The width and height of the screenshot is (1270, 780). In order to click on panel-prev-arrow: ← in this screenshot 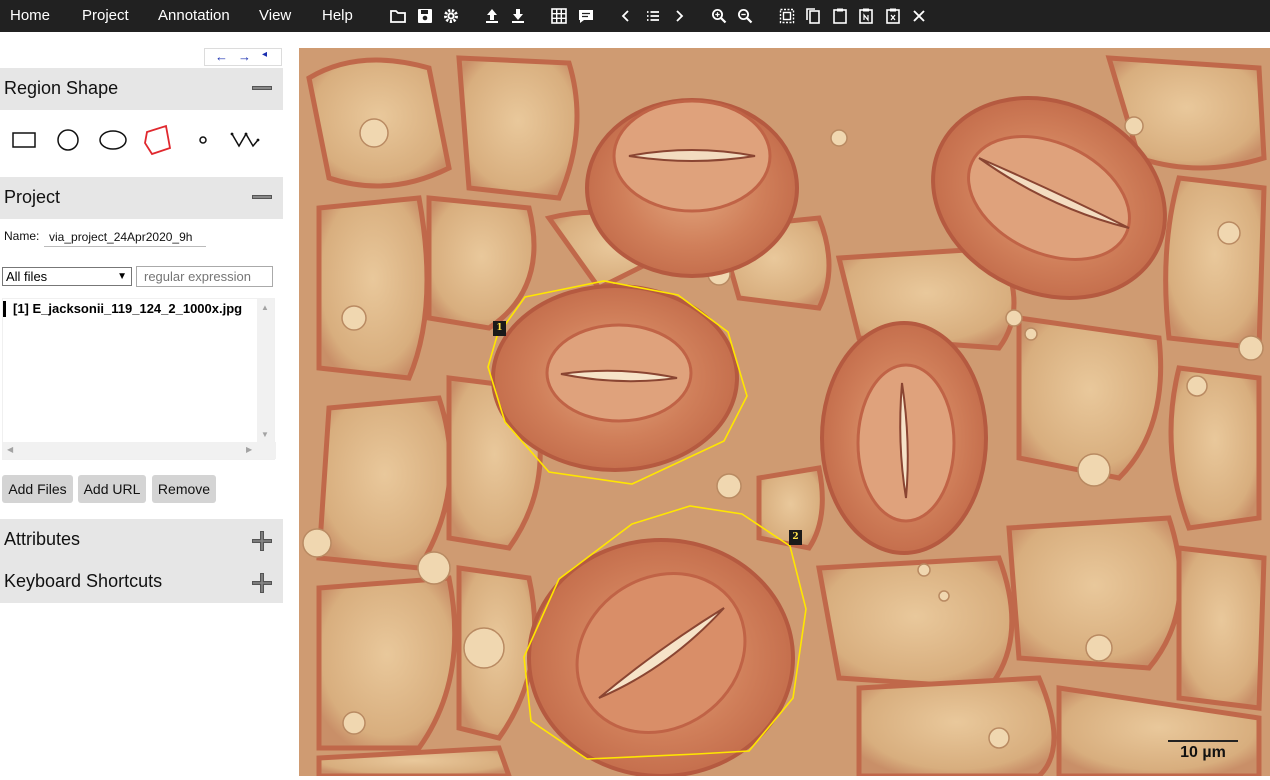, I will do `click(221, 56)`.